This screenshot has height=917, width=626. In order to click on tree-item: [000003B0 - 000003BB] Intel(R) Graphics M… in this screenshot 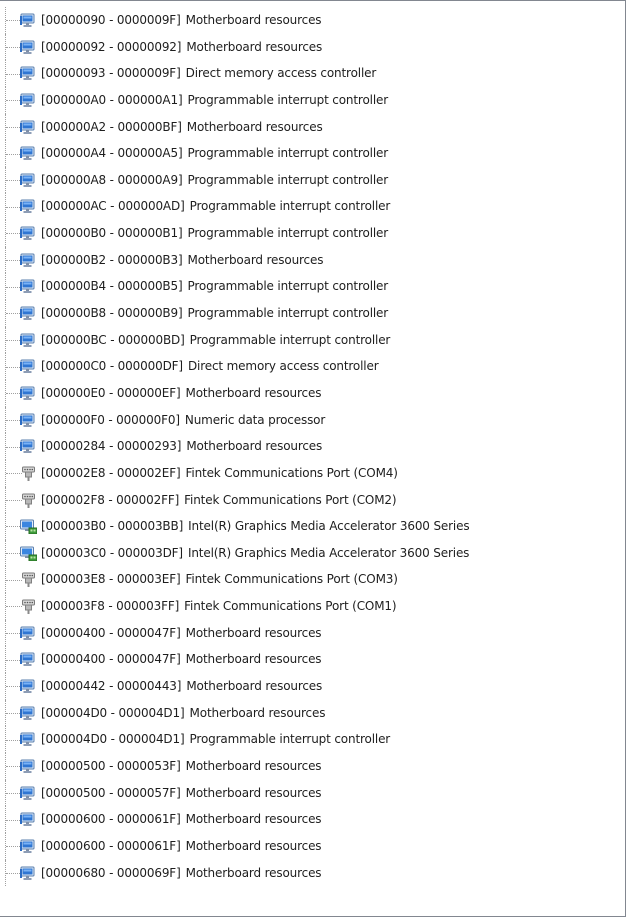, I will do `click(312, 526)`.